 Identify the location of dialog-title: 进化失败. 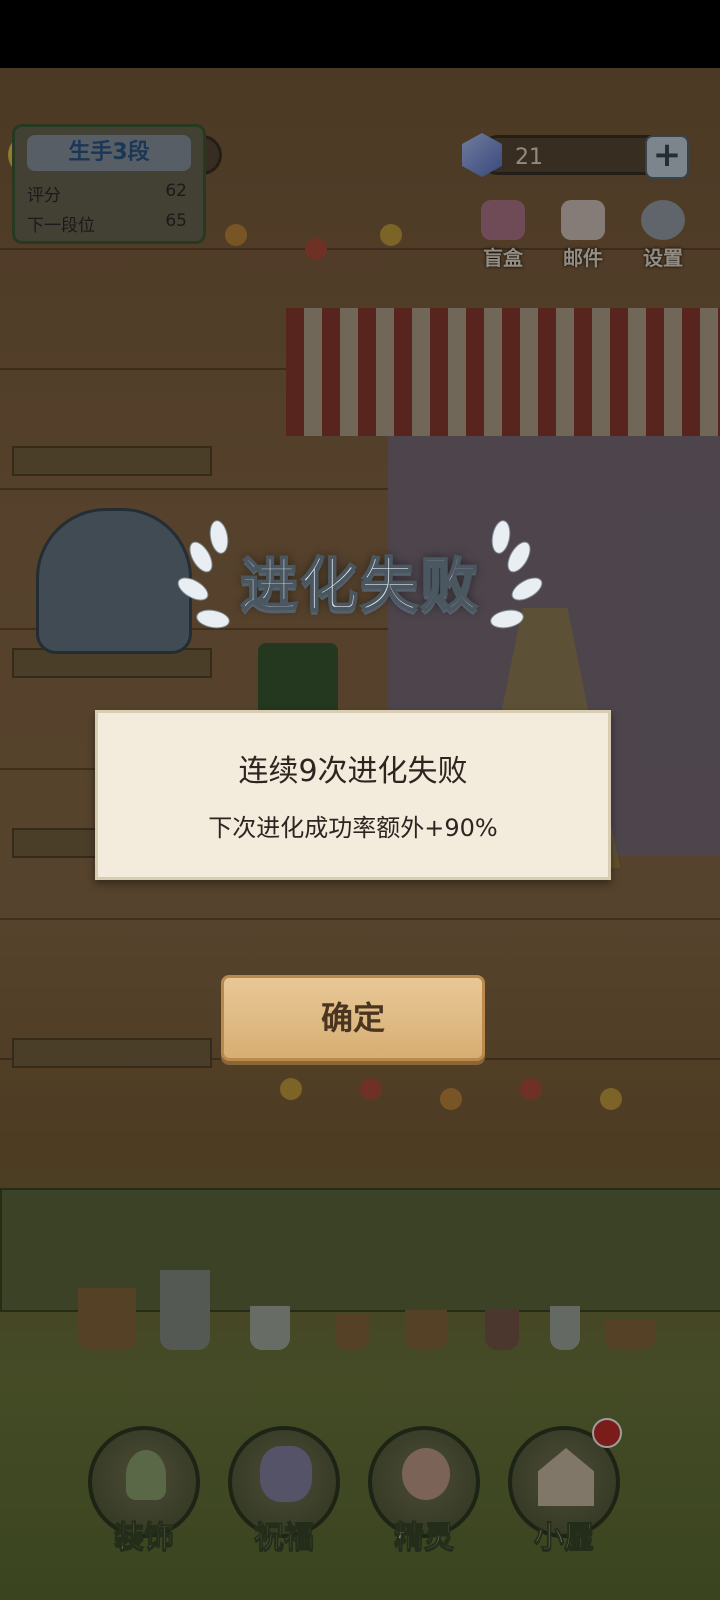
(359, 585).